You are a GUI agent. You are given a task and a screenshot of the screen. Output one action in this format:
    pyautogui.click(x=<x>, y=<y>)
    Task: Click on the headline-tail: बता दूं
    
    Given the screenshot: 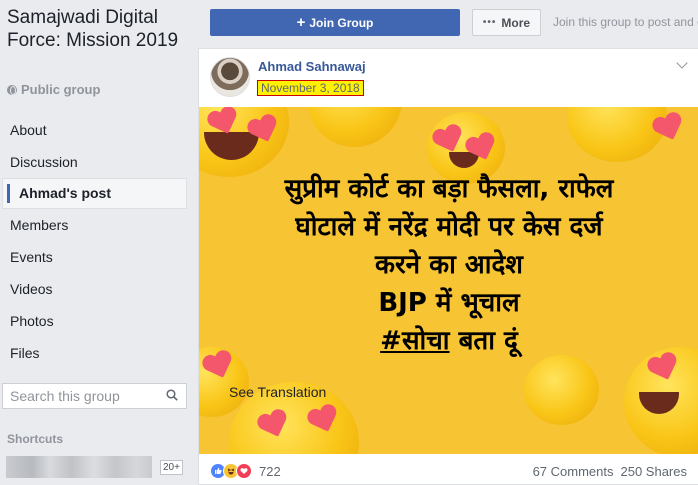 What is the action you would take?
    pyautogui.click(x=483, y=341)
    